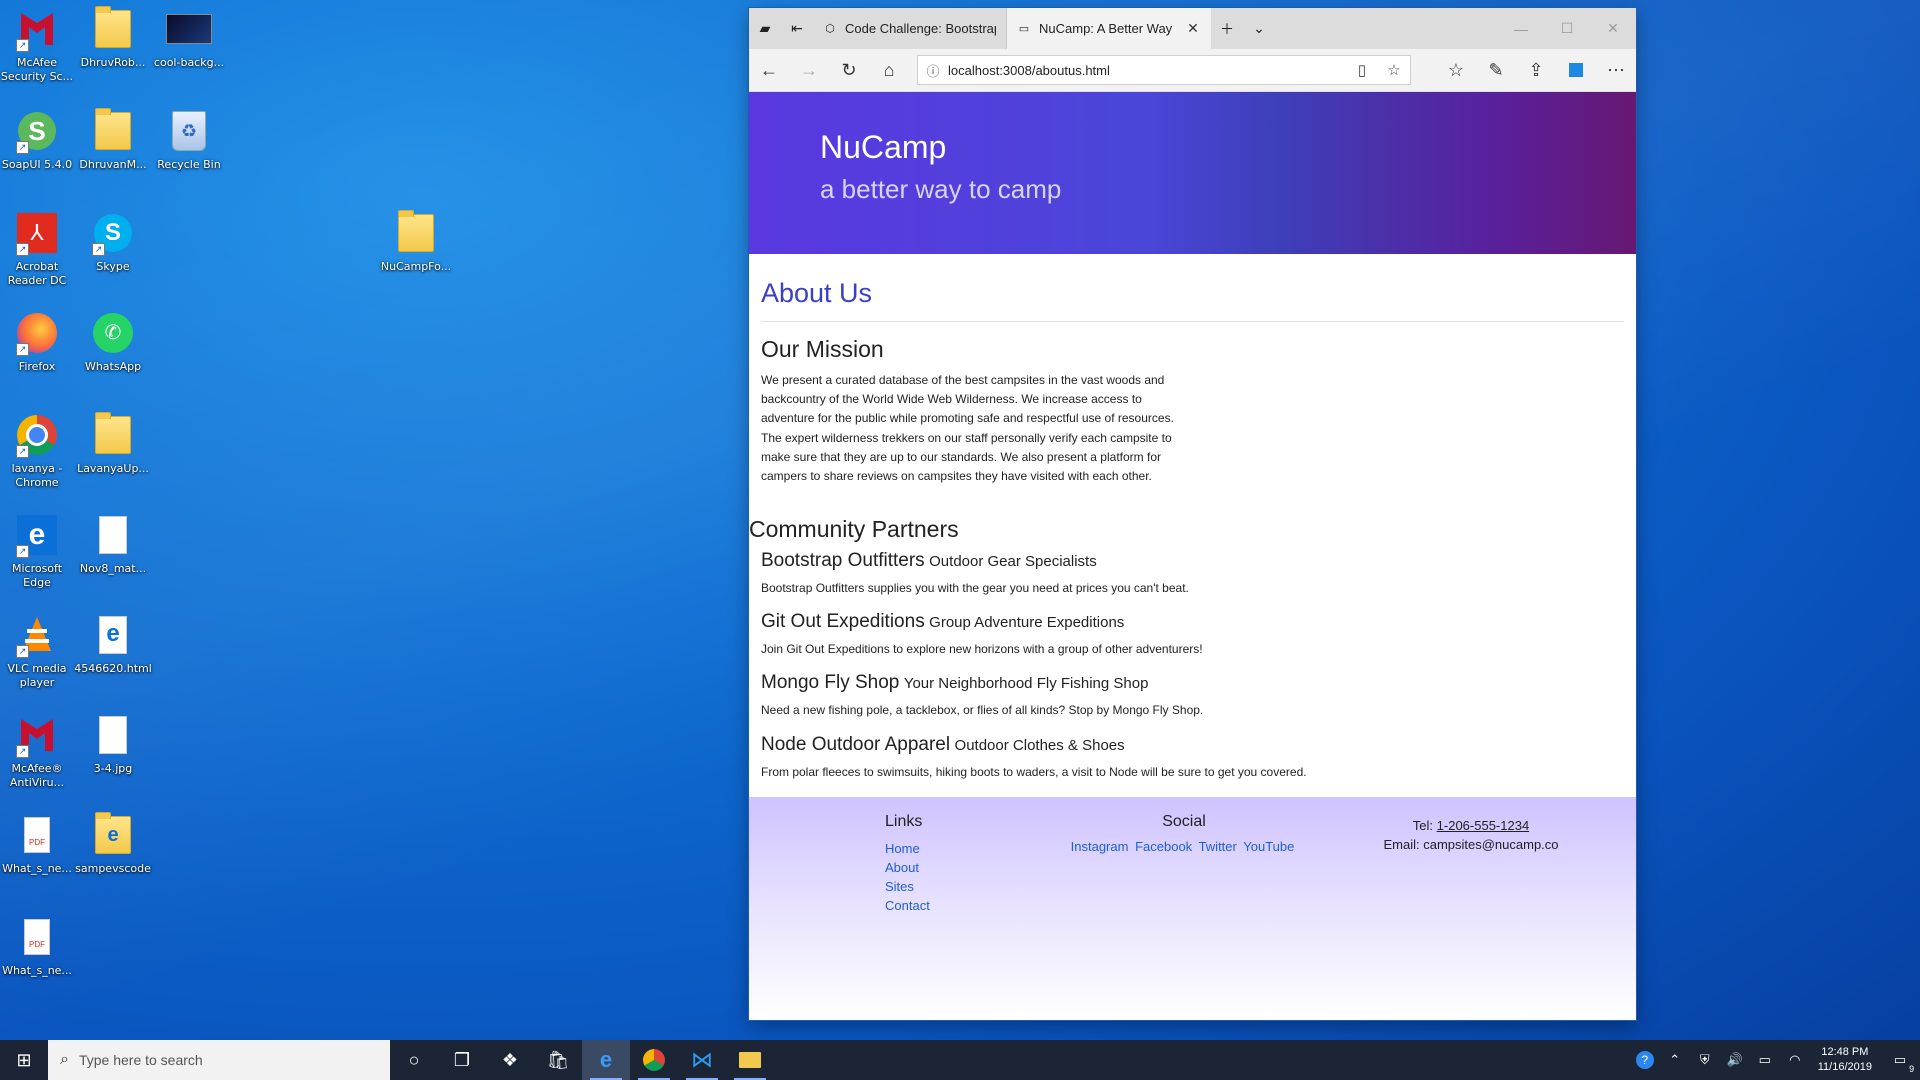  I want to click on desktop-icon-recycle-bin: ♻ Recycle Bin, so click(189, 140).